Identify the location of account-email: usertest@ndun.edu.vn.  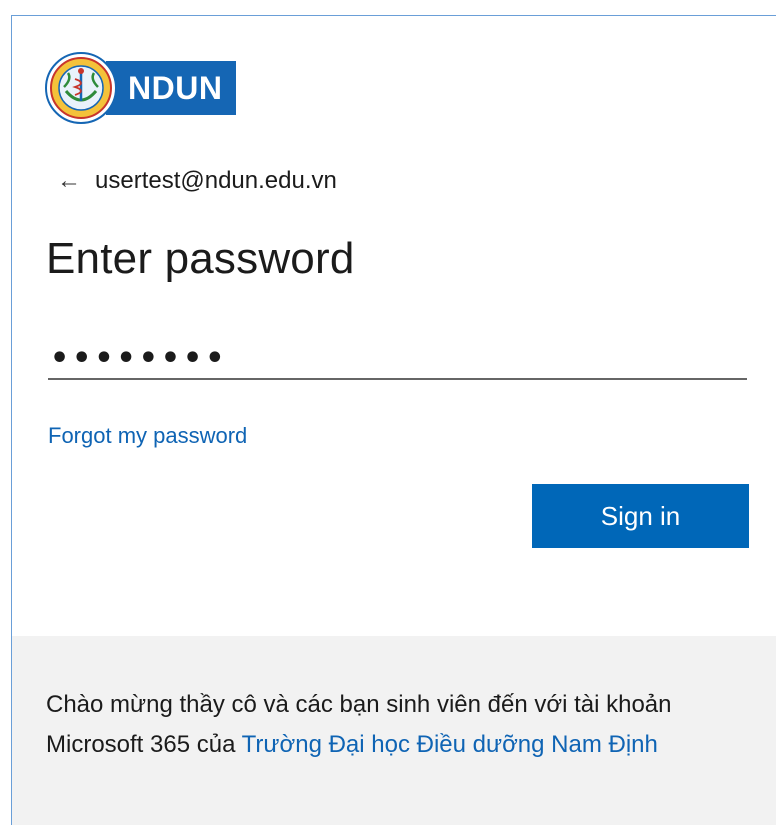
(216, 180).